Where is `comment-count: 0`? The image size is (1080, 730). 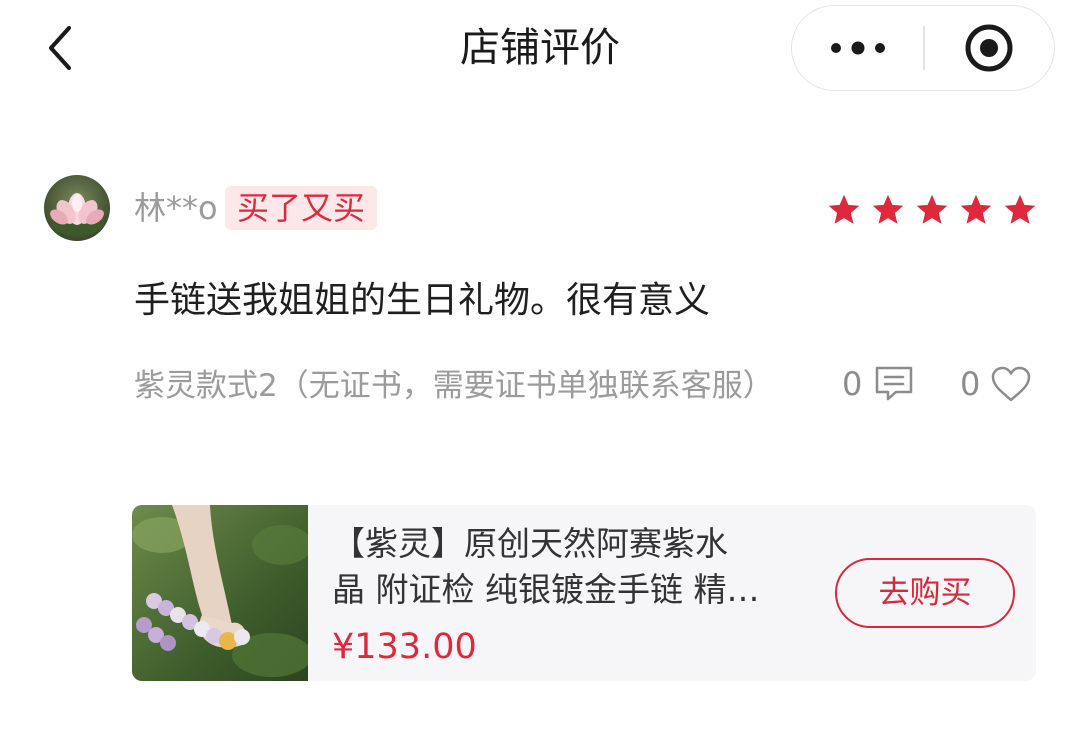
comment-count: 0 is located at coordinates (852, 384).